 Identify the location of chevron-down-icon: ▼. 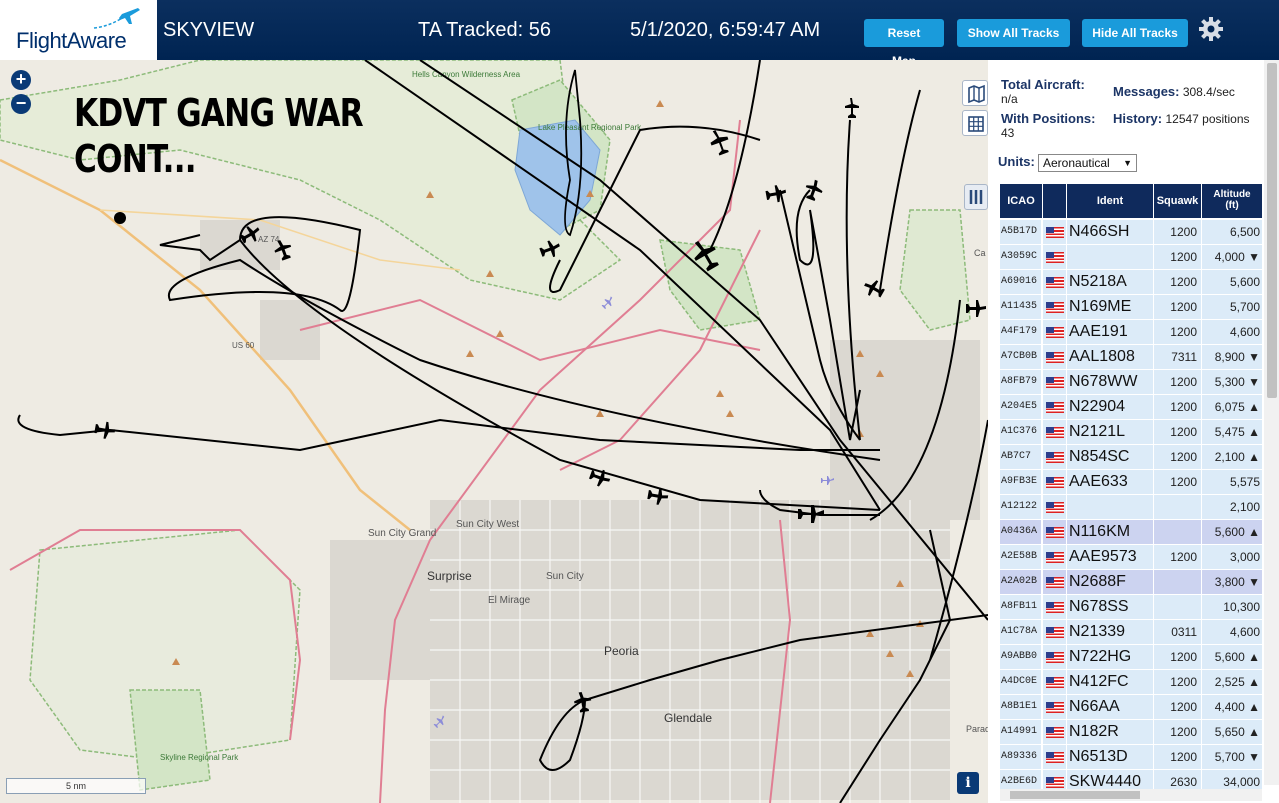
(1127, 163).